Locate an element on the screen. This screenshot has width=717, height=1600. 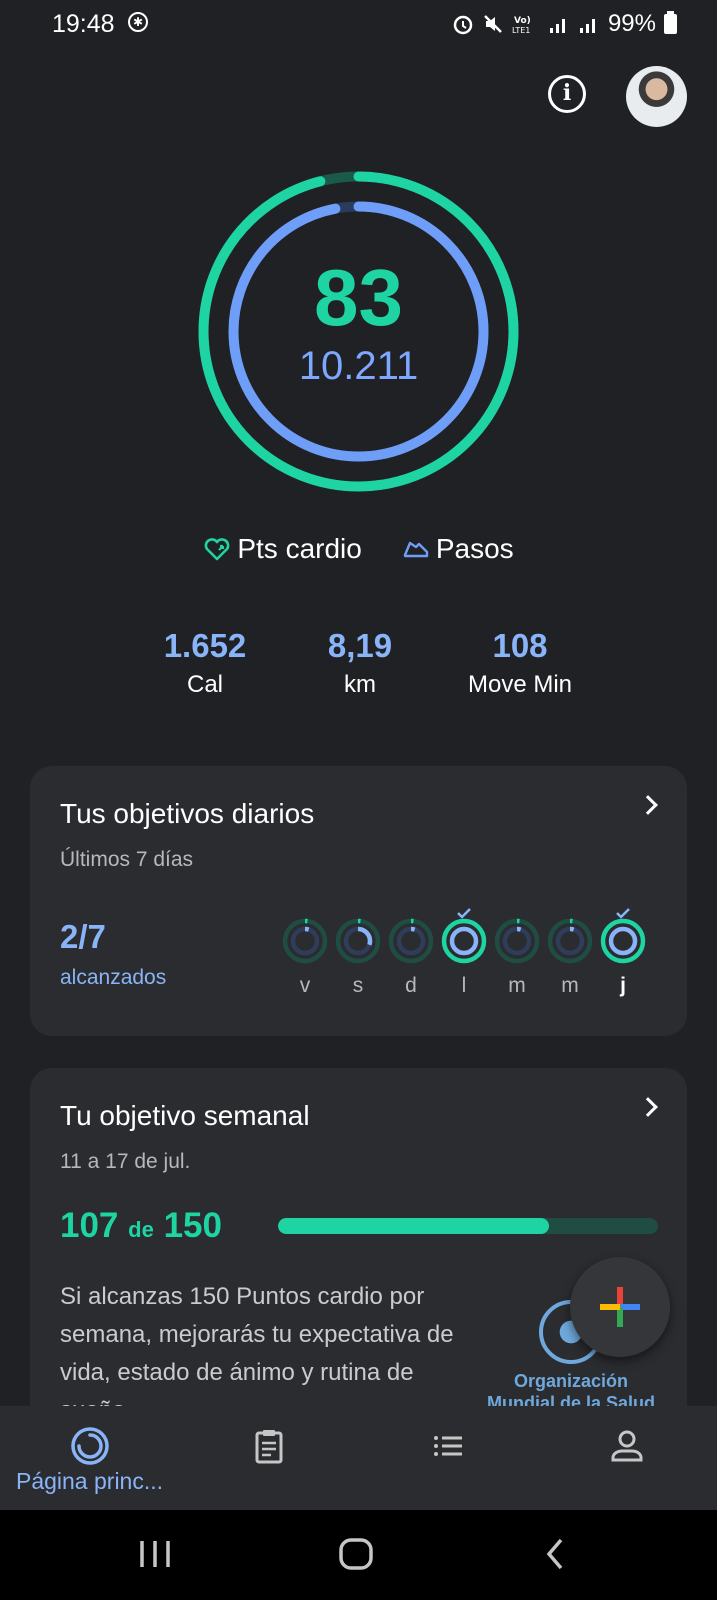
status-time: 19:48 is located at coordinates (83, 24).